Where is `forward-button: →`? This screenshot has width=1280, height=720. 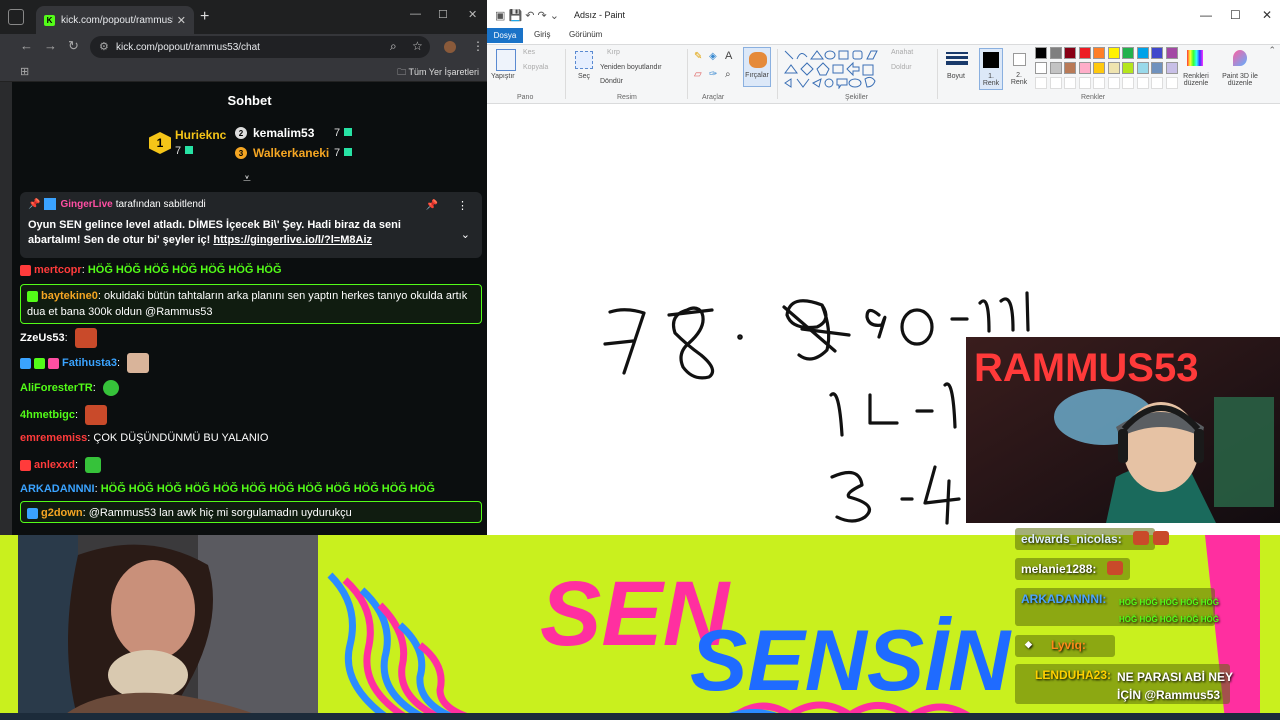 forward-button: → is located at coordinates (50, 45).